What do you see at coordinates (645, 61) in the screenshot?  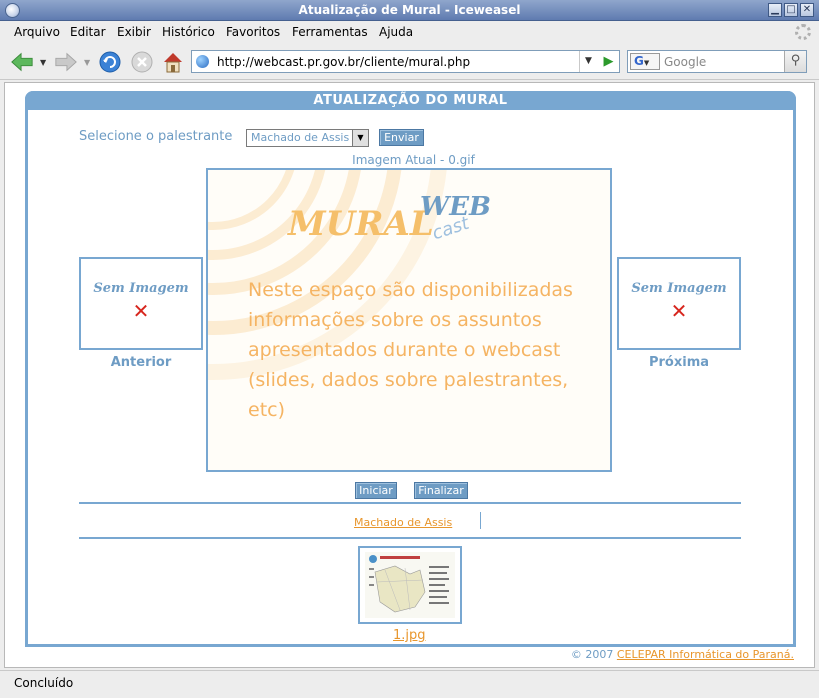 I see `search-engine-icon: G▼` at bounding box center [645, 61].